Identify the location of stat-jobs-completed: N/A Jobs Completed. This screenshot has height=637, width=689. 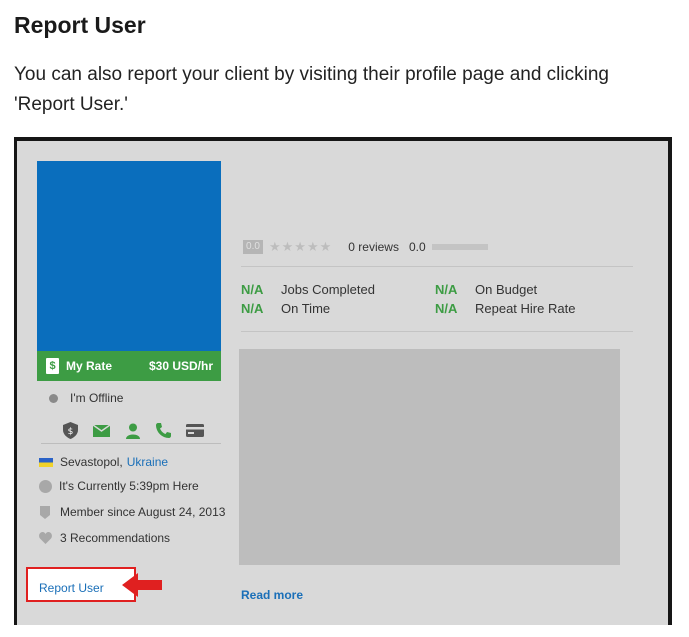
(308, 289).